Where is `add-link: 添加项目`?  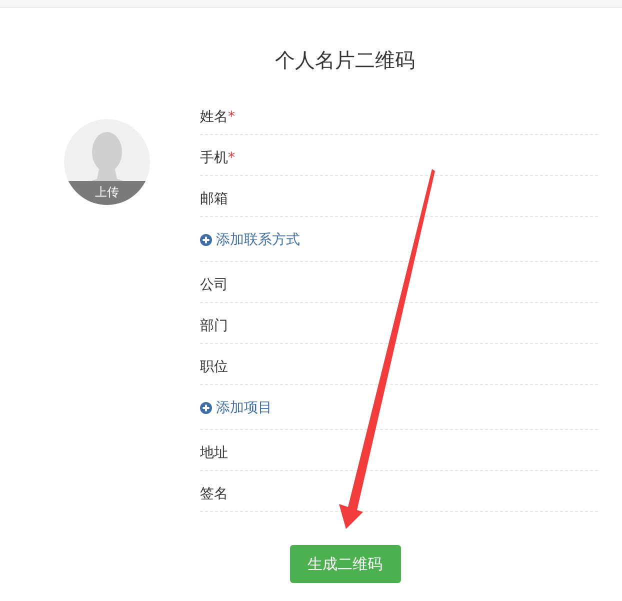
add-link: 添加项目 is located at coordinates (236, 408).